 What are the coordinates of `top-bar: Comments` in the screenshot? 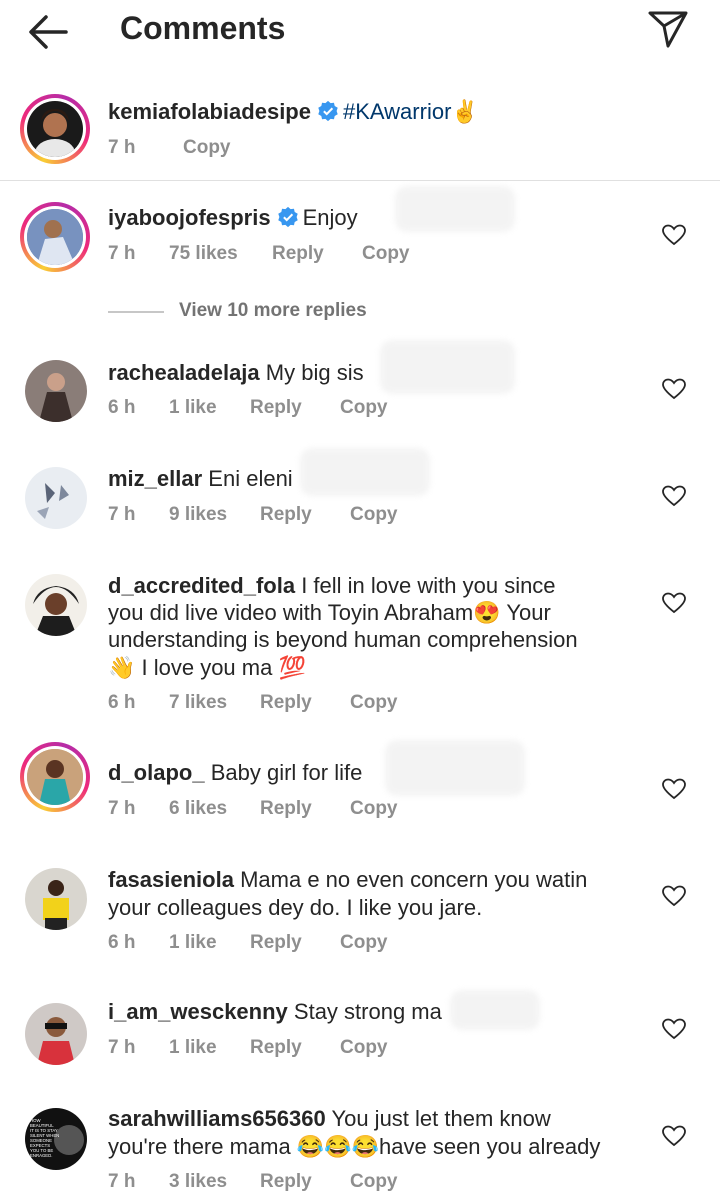 It's located at (360, 30).